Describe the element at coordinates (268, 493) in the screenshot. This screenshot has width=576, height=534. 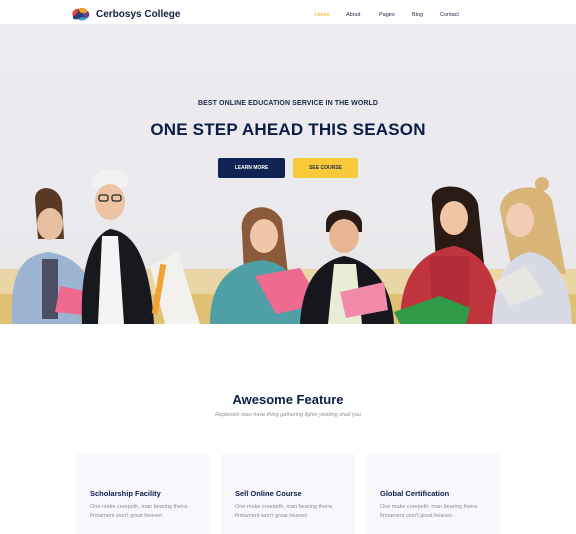
I see `feature-card-title: Sell Online Course` at that location.